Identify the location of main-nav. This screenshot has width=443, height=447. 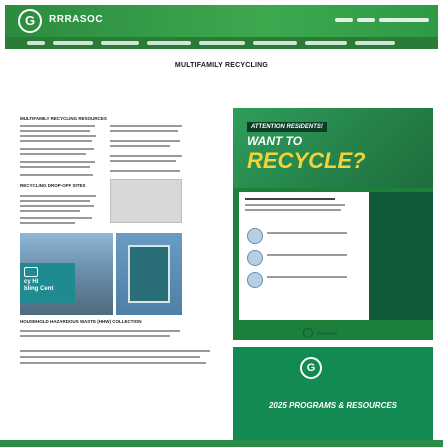
(221, 43).